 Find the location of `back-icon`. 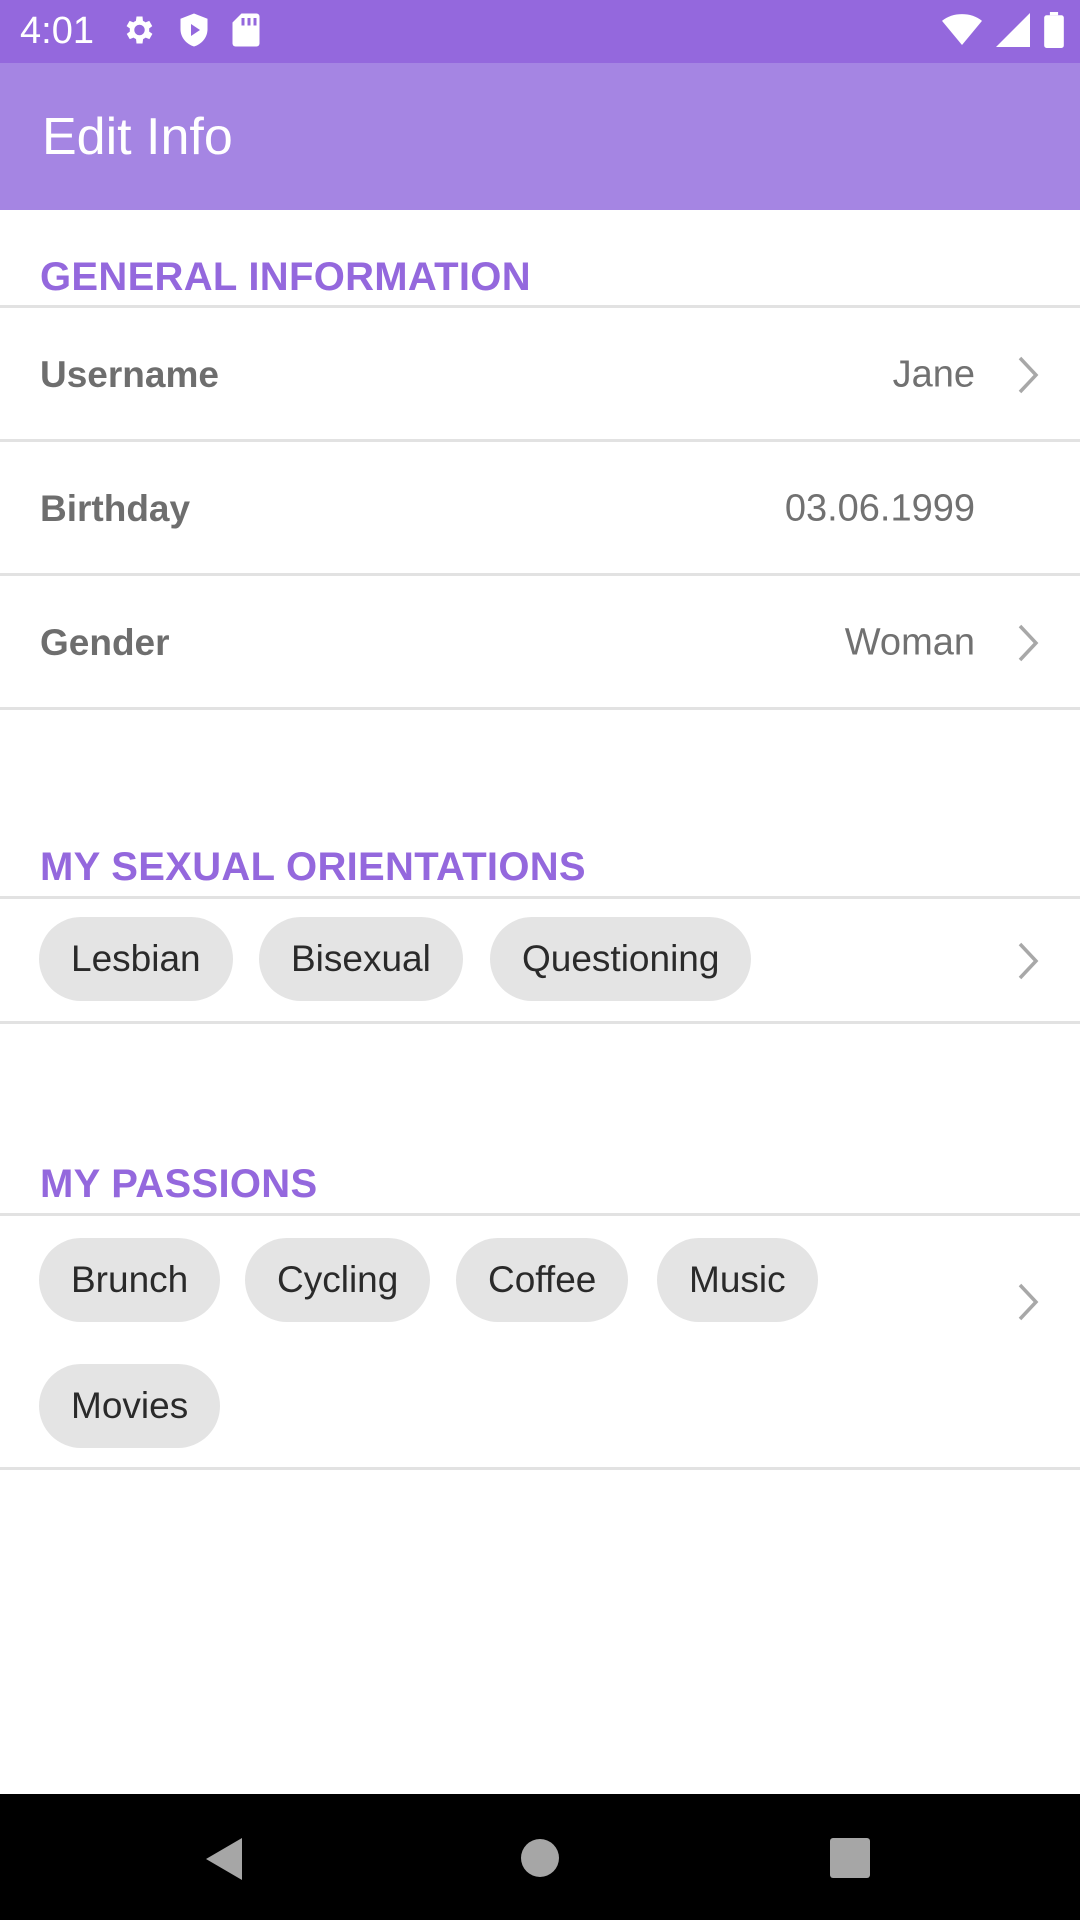

back-icon is located at coordinates (224, 1861).